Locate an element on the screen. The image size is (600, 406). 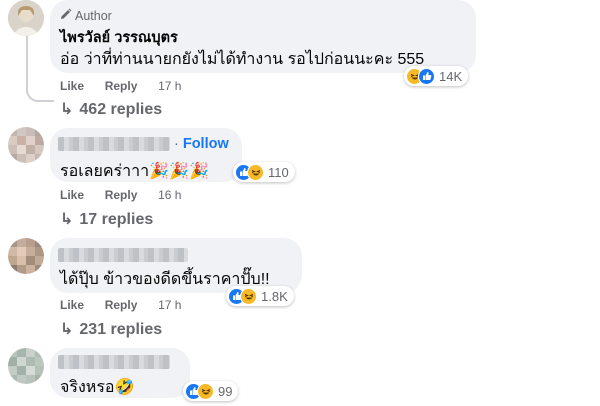
replies-count: 462 replies is located at coordinates (121, 109).